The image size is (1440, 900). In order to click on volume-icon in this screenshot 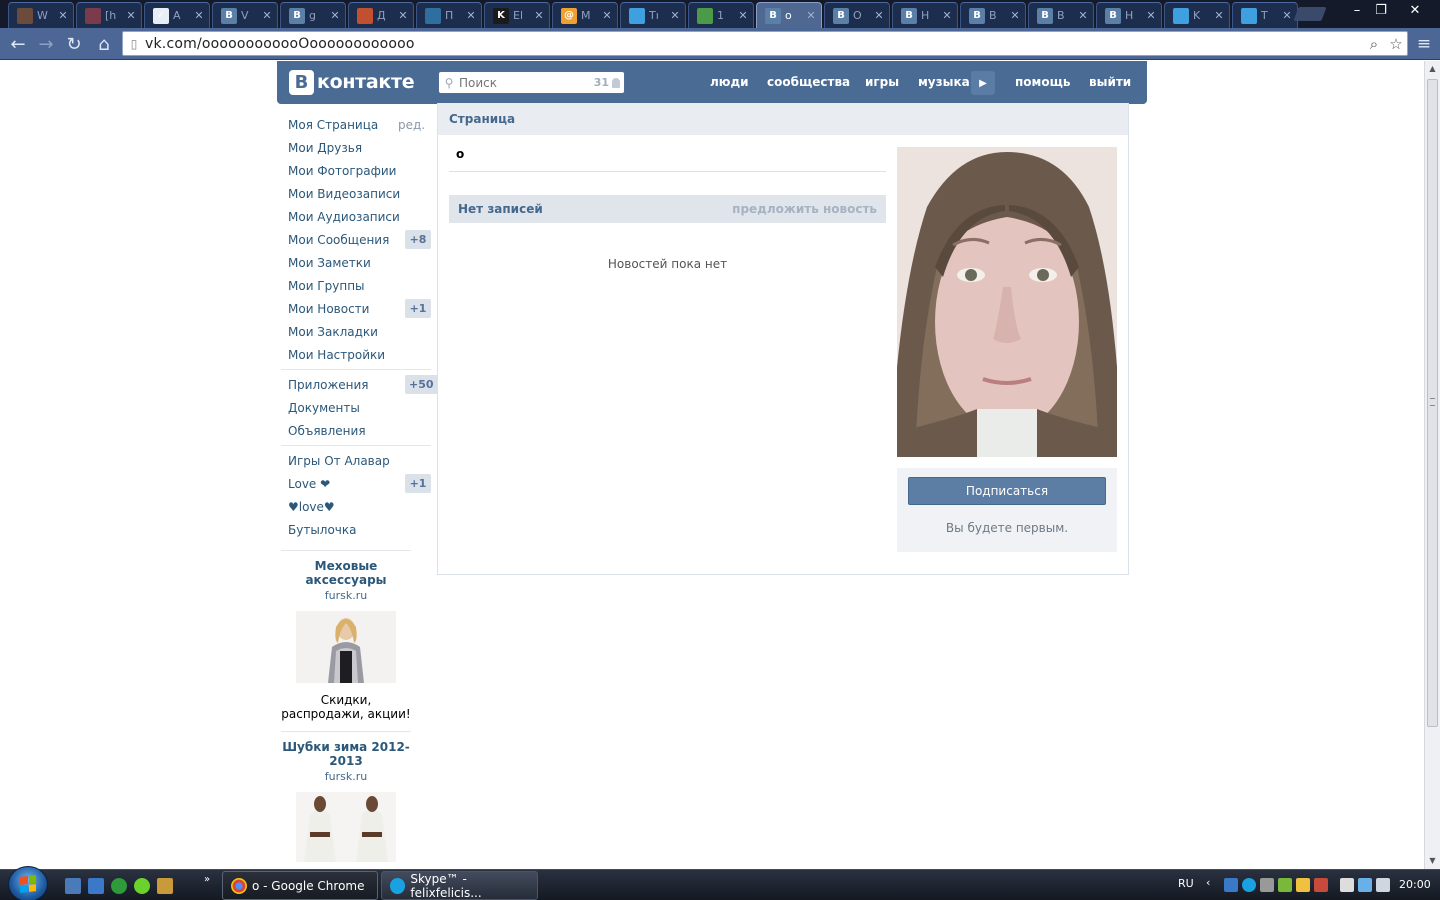, I will do `click(1383, 885)`.